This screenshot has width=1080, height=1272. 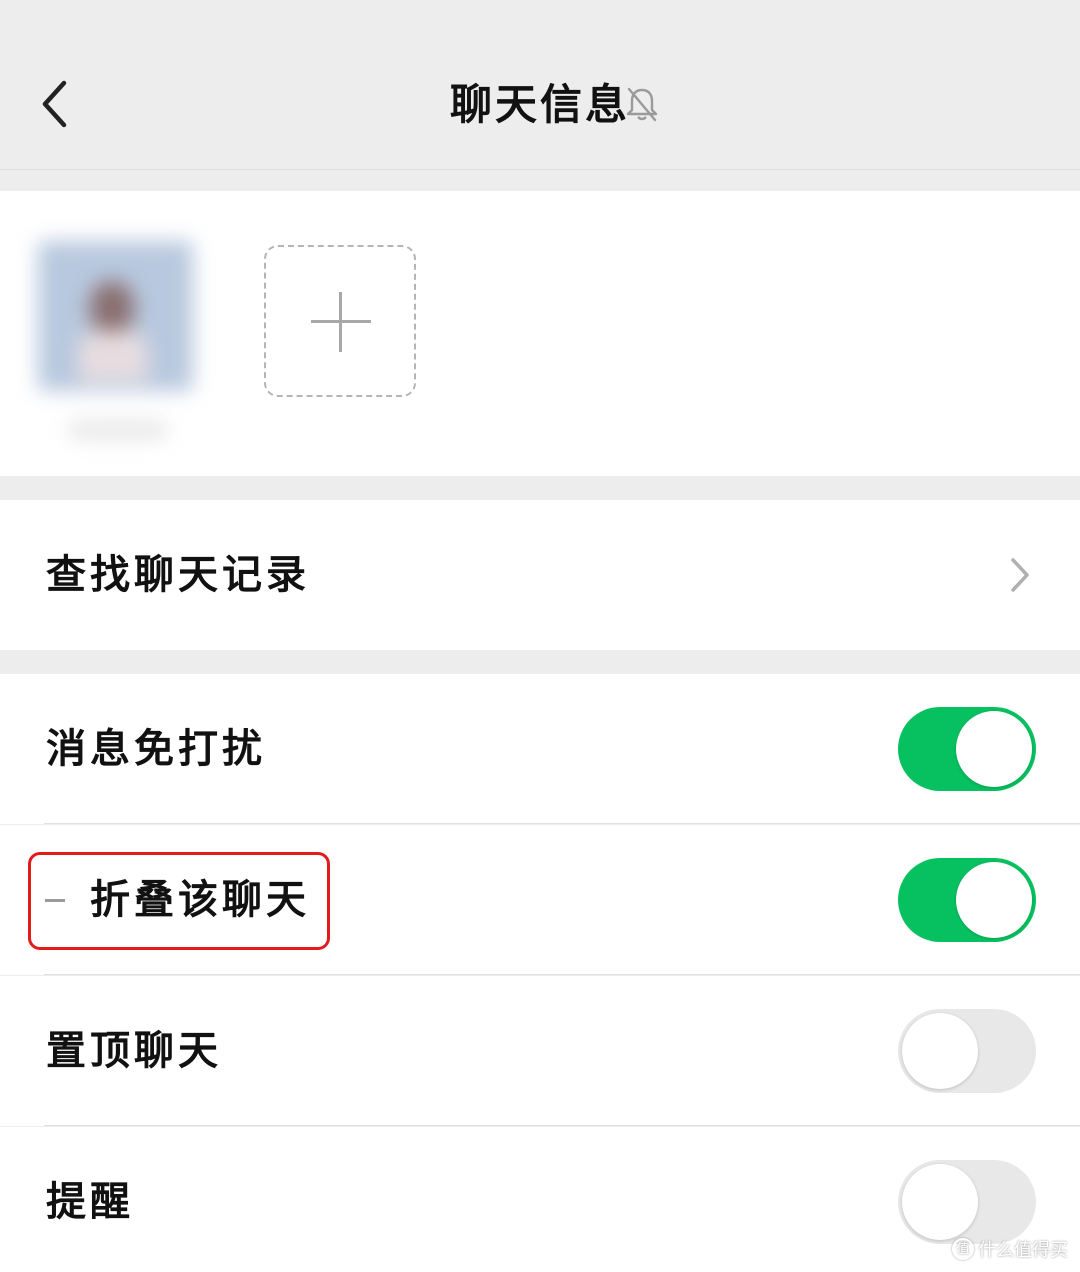 I want to click on avatar-body, so click(x=113, y=356).